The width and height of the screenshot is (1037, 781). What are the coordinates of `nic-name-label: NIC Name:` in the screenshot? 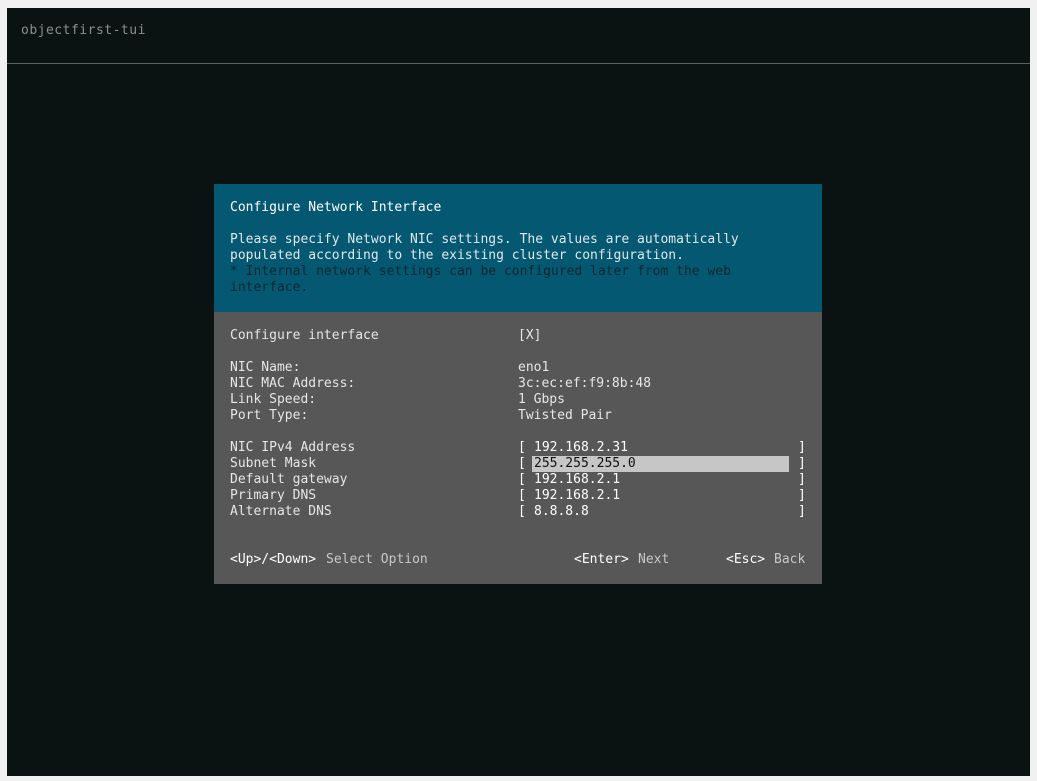 It's located at (265, 367).